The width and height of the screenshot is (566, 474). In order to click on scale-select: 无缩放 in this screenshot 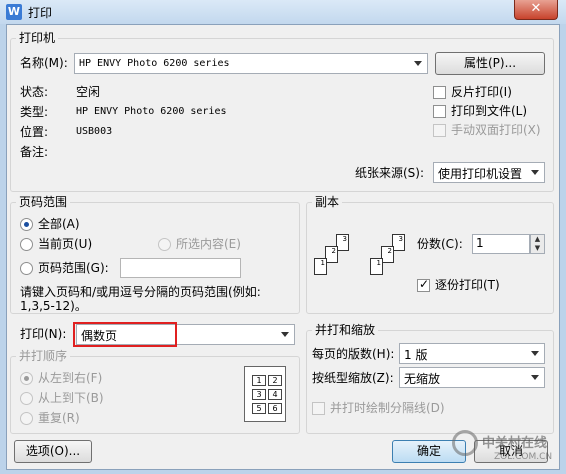, I will do `click(472, 377)`.